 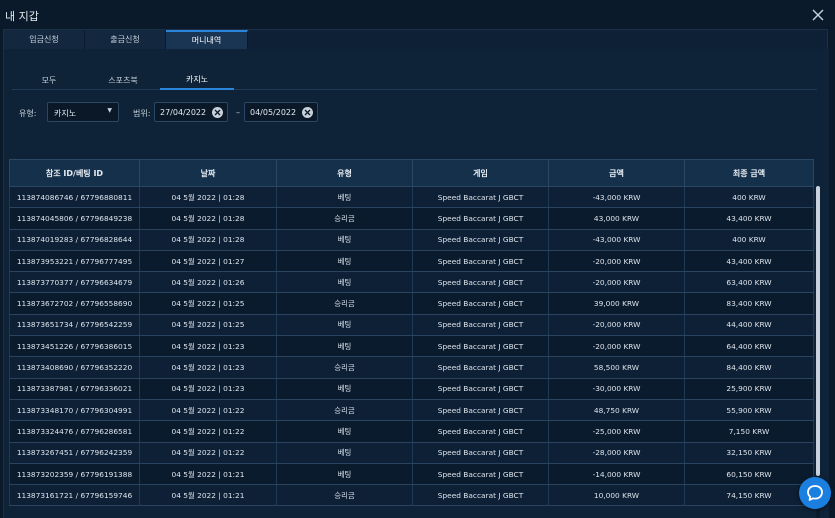 What do you see at coordinates (344, 495) in the screenshot?
I see `cell-type: 승리금` at bounding box center [344, 495].